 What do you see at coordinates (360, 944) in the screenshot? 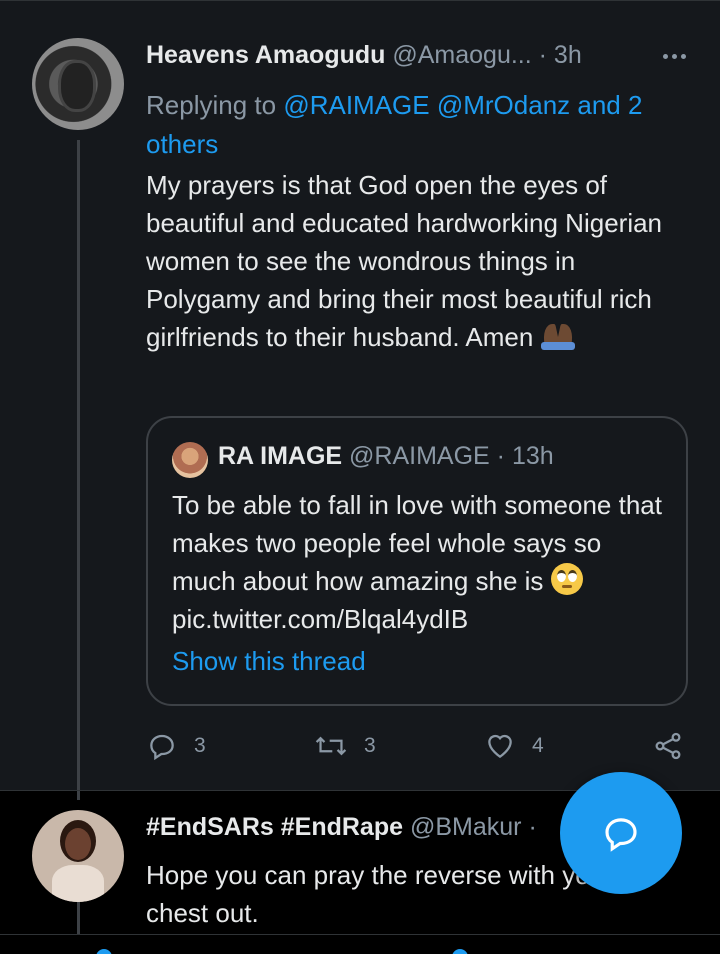
I see `bottom-navigation` at bounding box center [360, 944].